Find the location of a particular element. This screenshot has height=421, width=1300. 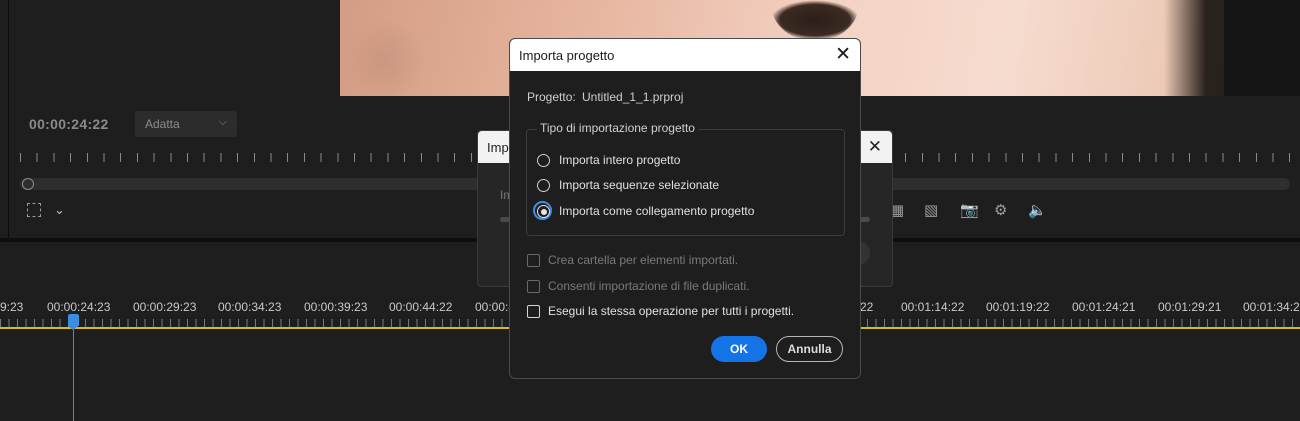

zoom-fit-value: Adatta is located at coordinates (162, 124).